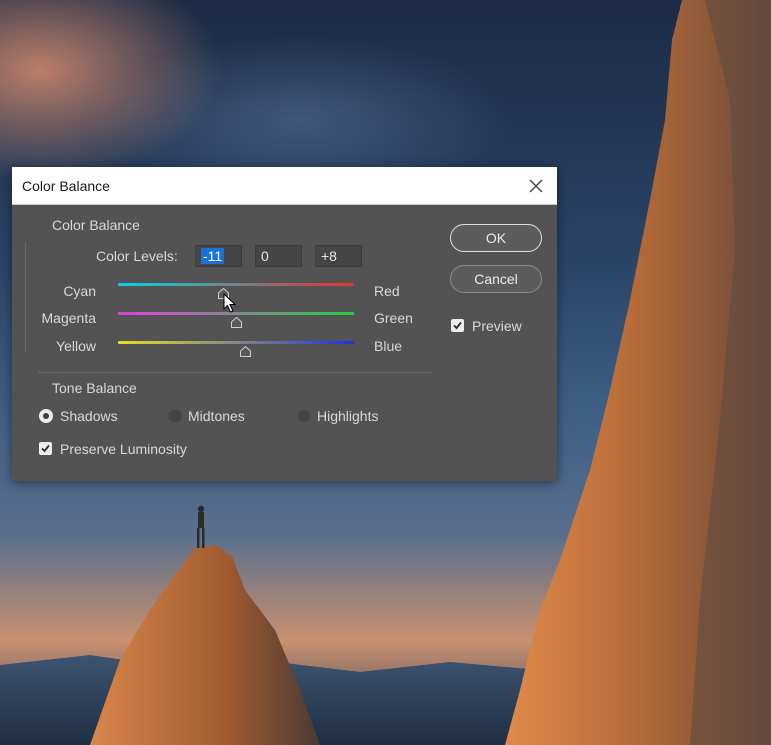 The height and width of the screenshot is (745, 771). What do you see at coordinates (284, 186) in the screenshot?
I see `dialog-titlebar: Color Balance` at bounding box center [284, 186].